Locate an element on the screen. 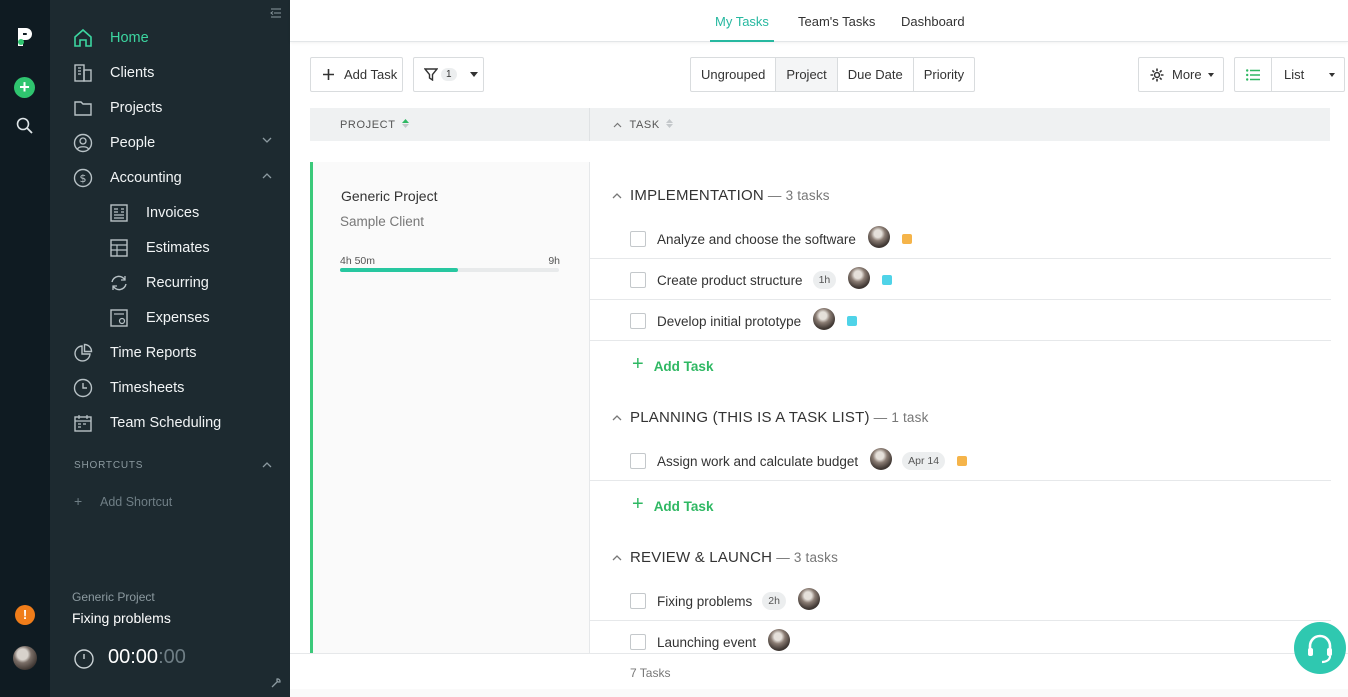 The height and width of the screenshot is (697, 1348). quick-add-button: + is located at coordinates (24, 87).